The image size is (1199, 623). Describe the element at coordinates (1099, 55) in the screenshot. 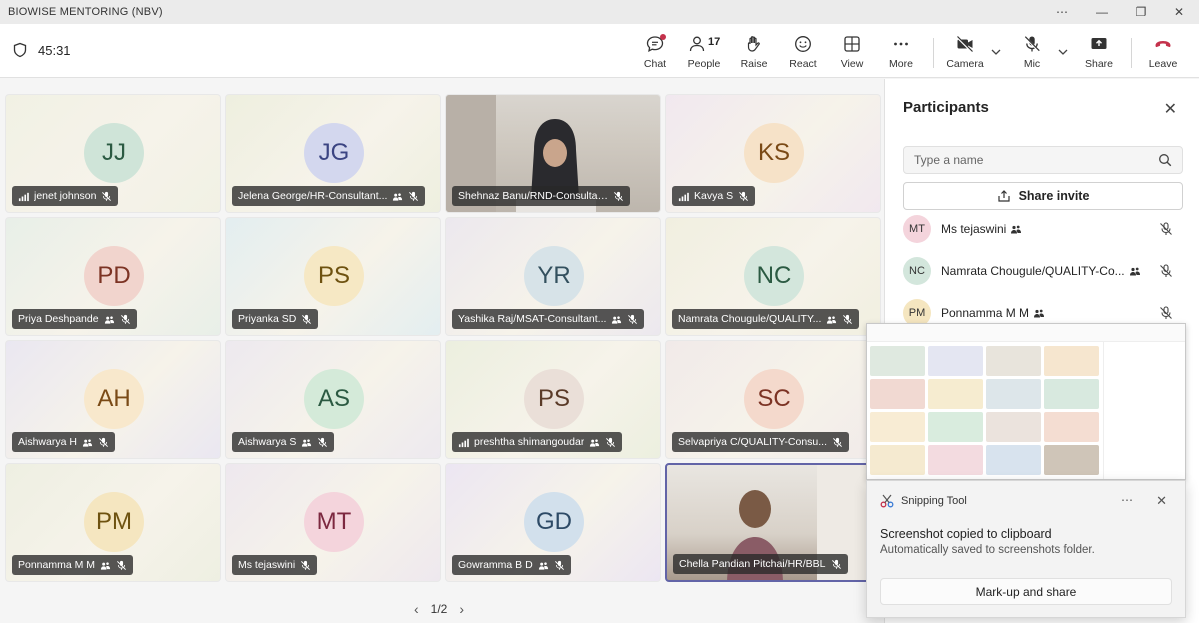

I see `share-button: Share` at that location.